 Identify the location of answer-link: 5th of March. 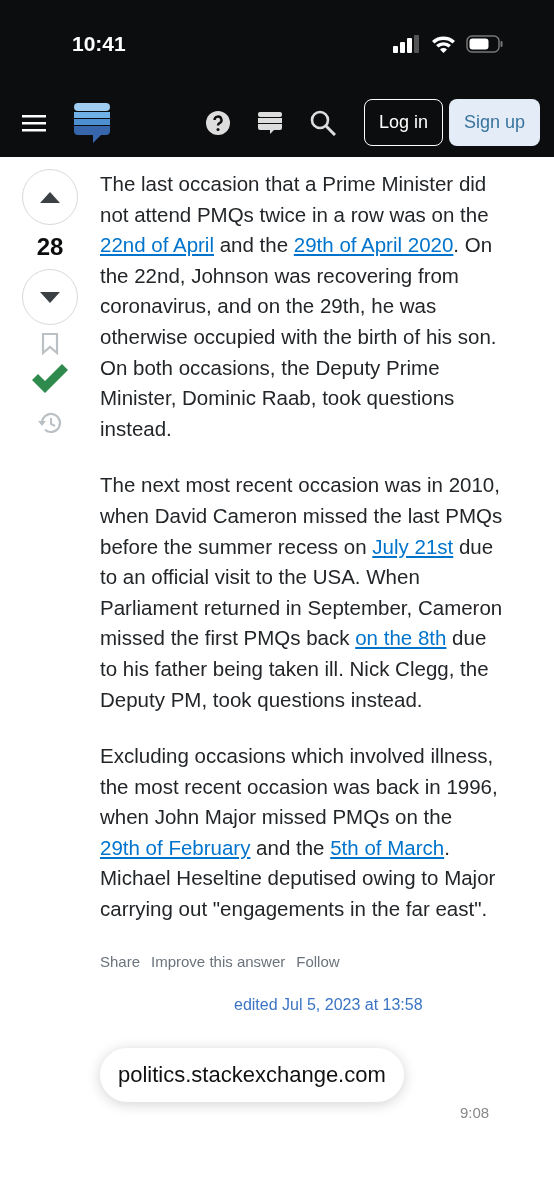
(387, 847).